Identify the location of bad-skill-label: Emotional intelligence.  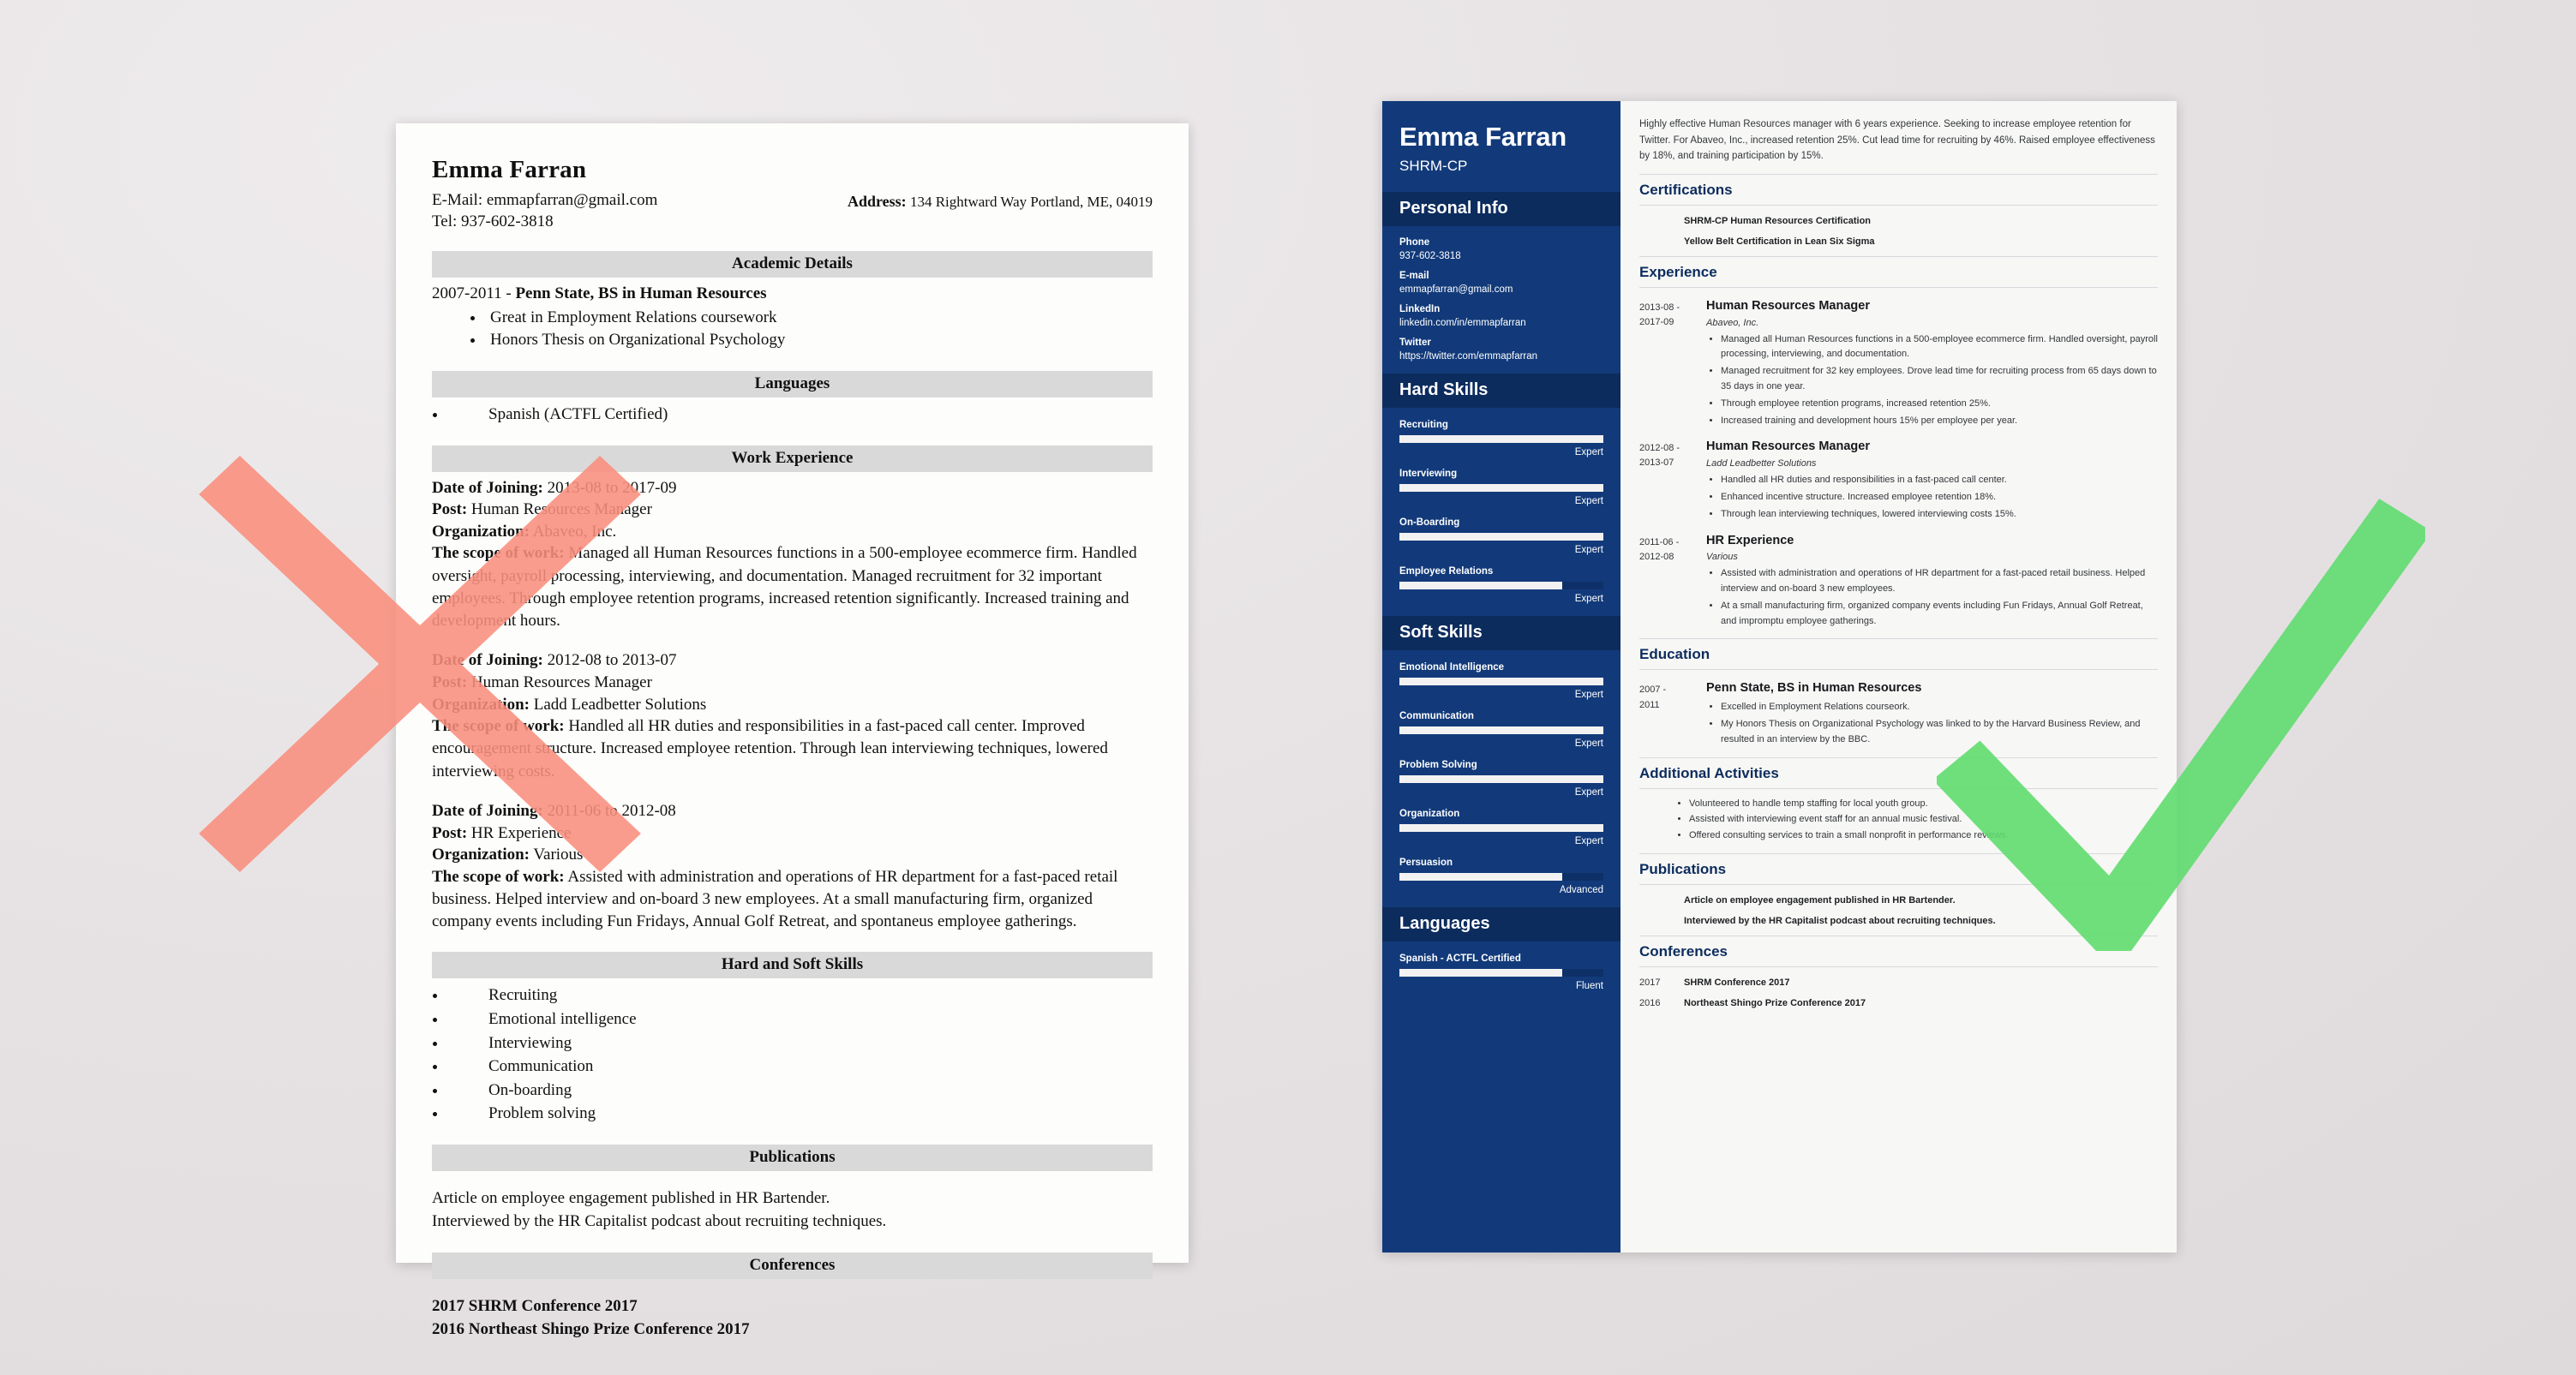
(562, 1019).